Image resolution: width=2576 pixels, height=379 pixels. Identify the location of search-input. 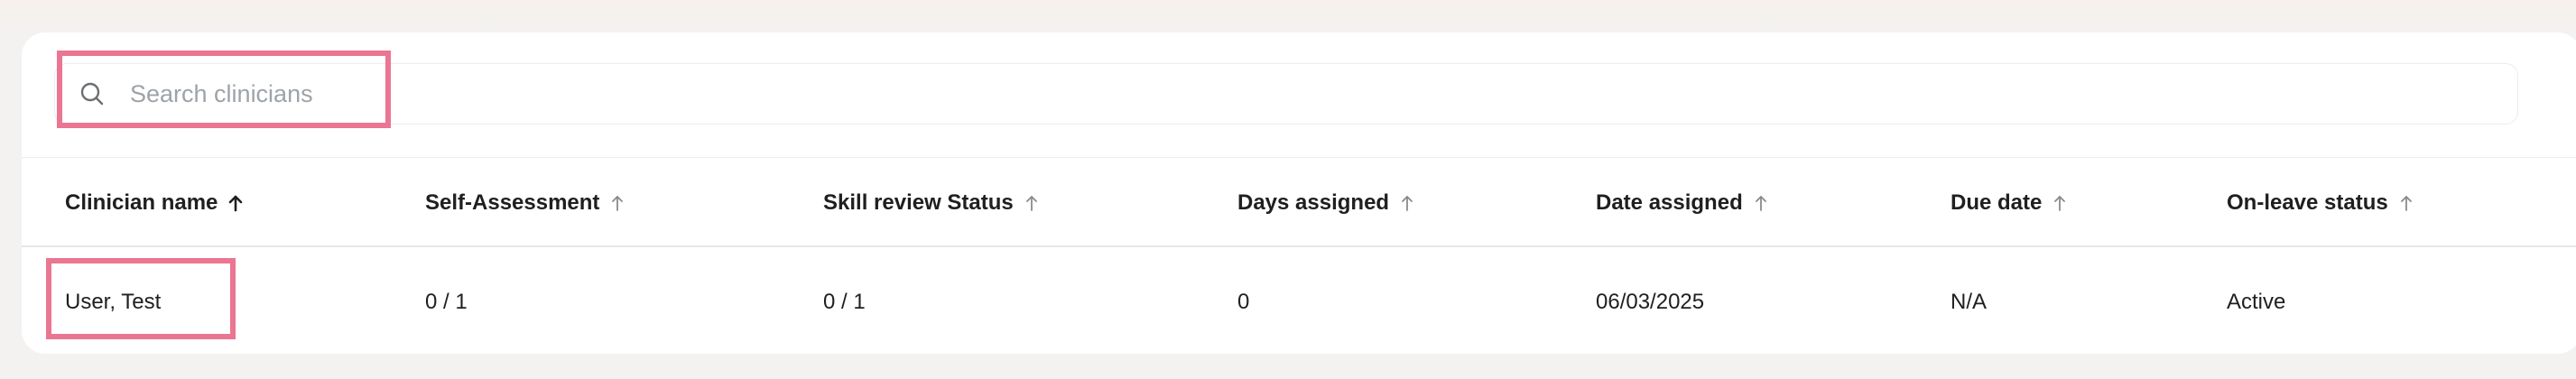
(446, 94).